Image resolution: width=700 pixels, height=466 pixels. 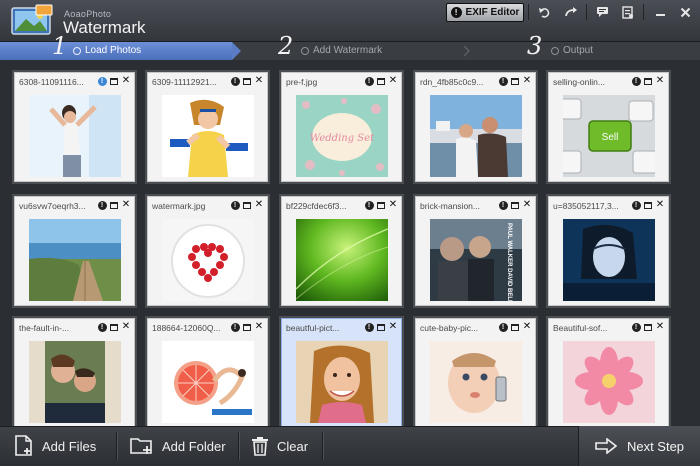 I want to click on photo-card: 6308-11091116... ! ✕, so click(x=74, y=127).